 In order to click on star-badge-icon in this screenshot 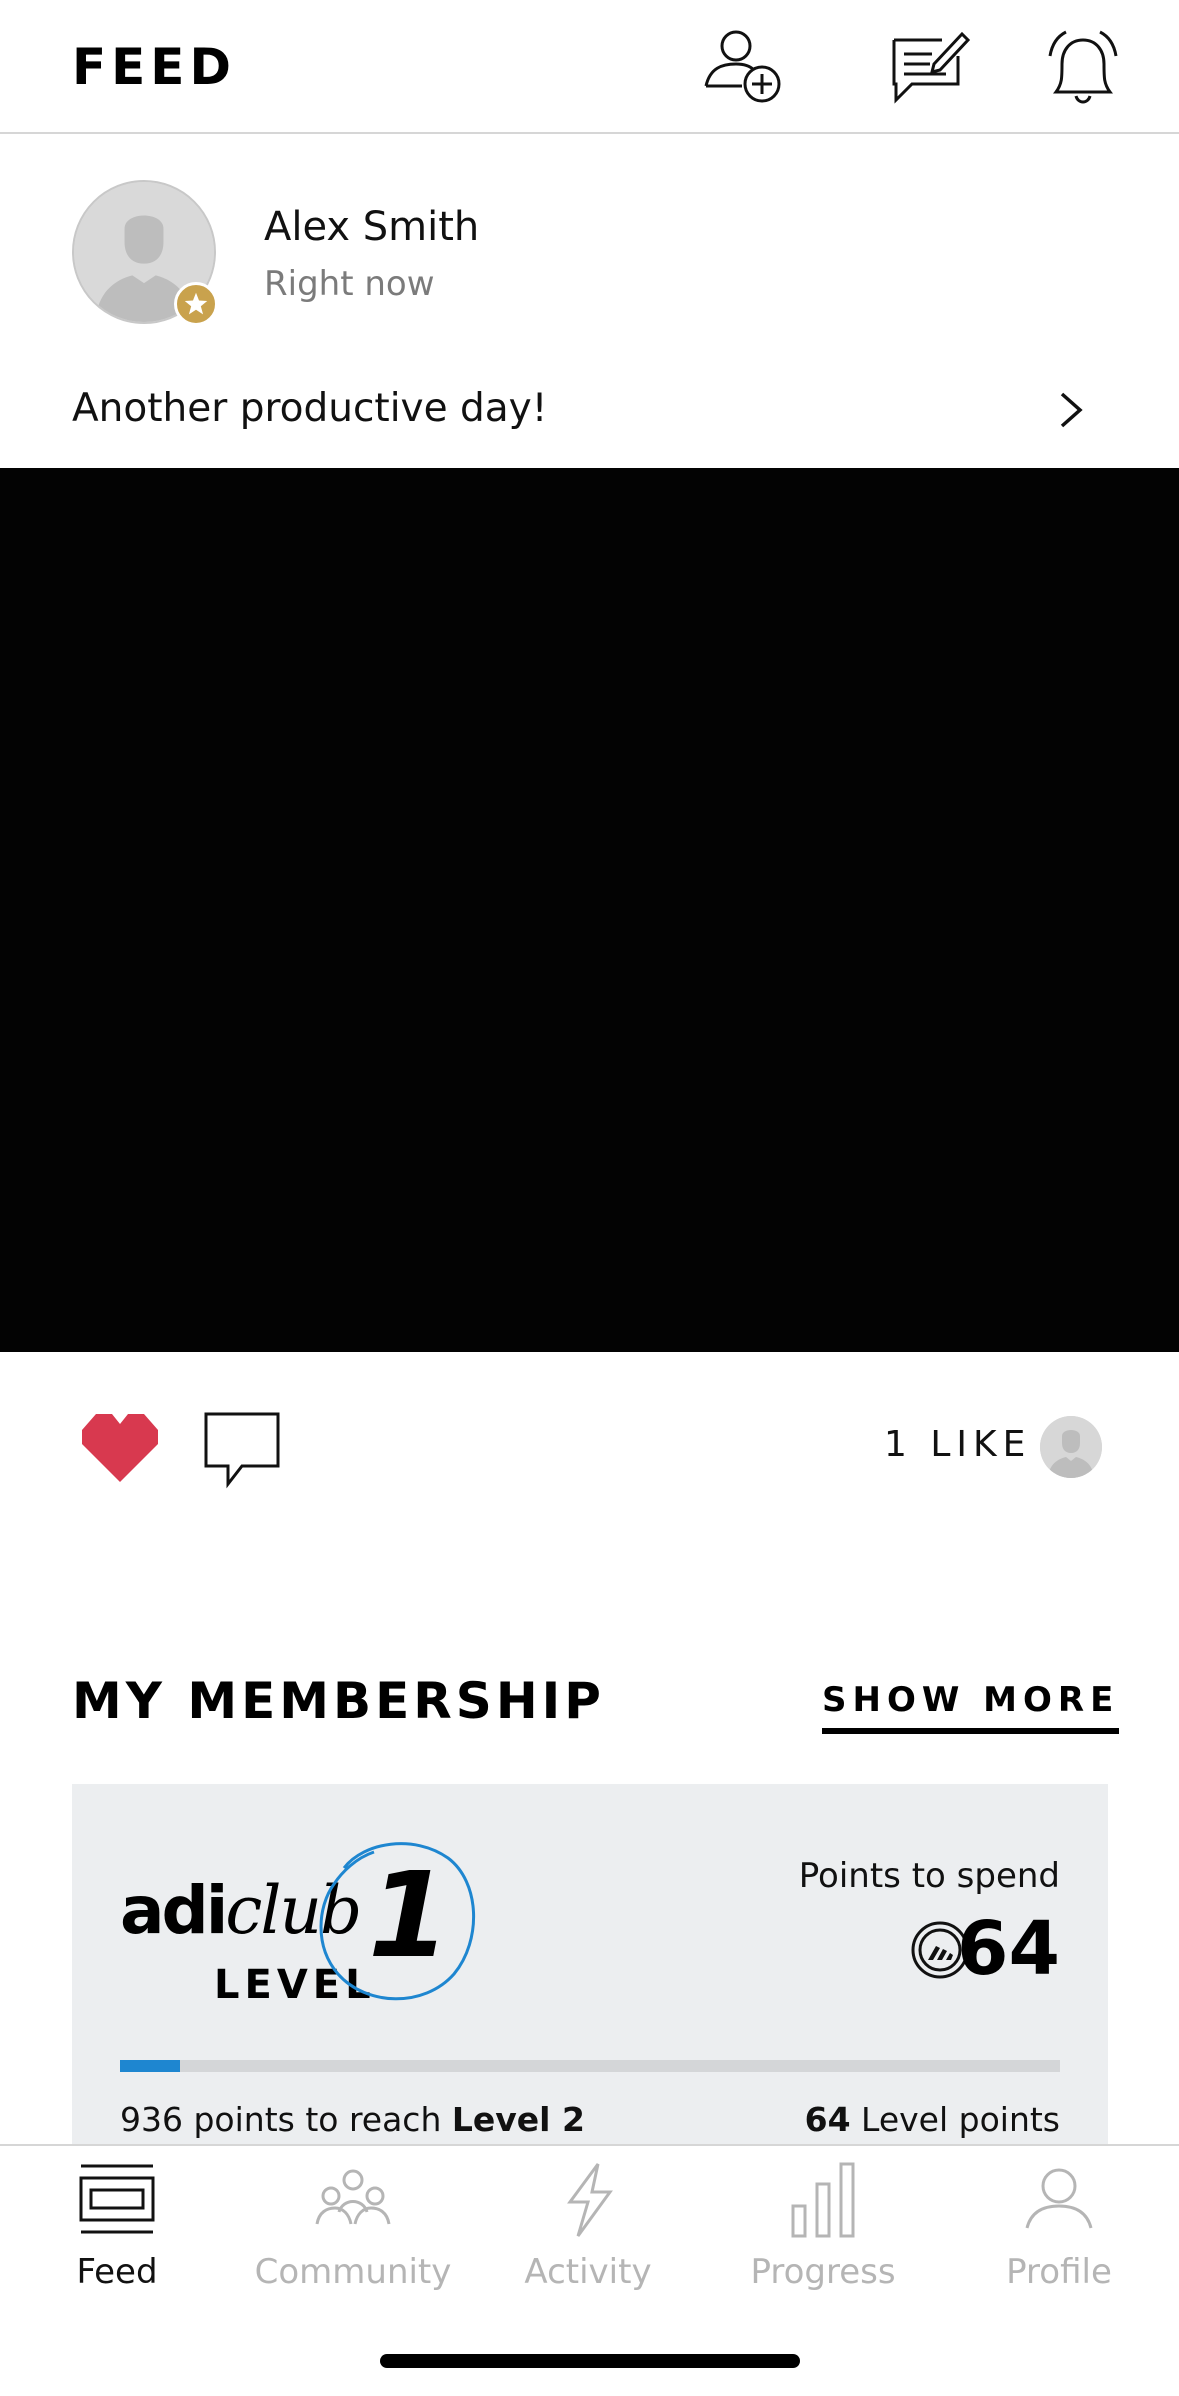, I will do `click(196, 304)`.